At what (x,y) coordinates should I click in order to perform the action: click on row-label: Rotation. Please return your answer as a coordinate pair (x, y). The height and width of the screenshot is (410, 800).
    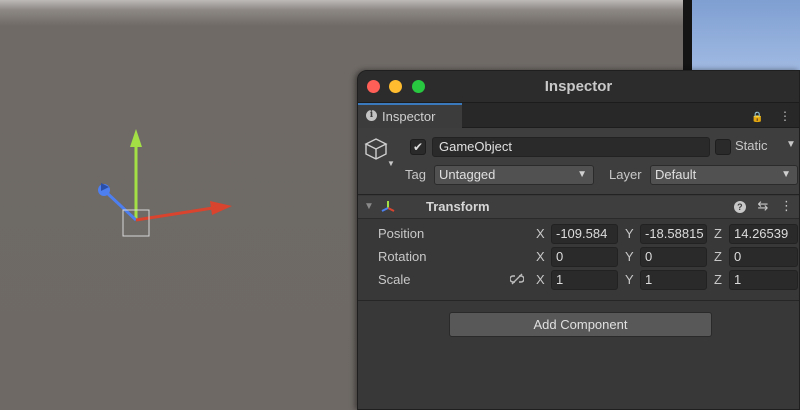
    Looking at the image, I should click on (402, 256).